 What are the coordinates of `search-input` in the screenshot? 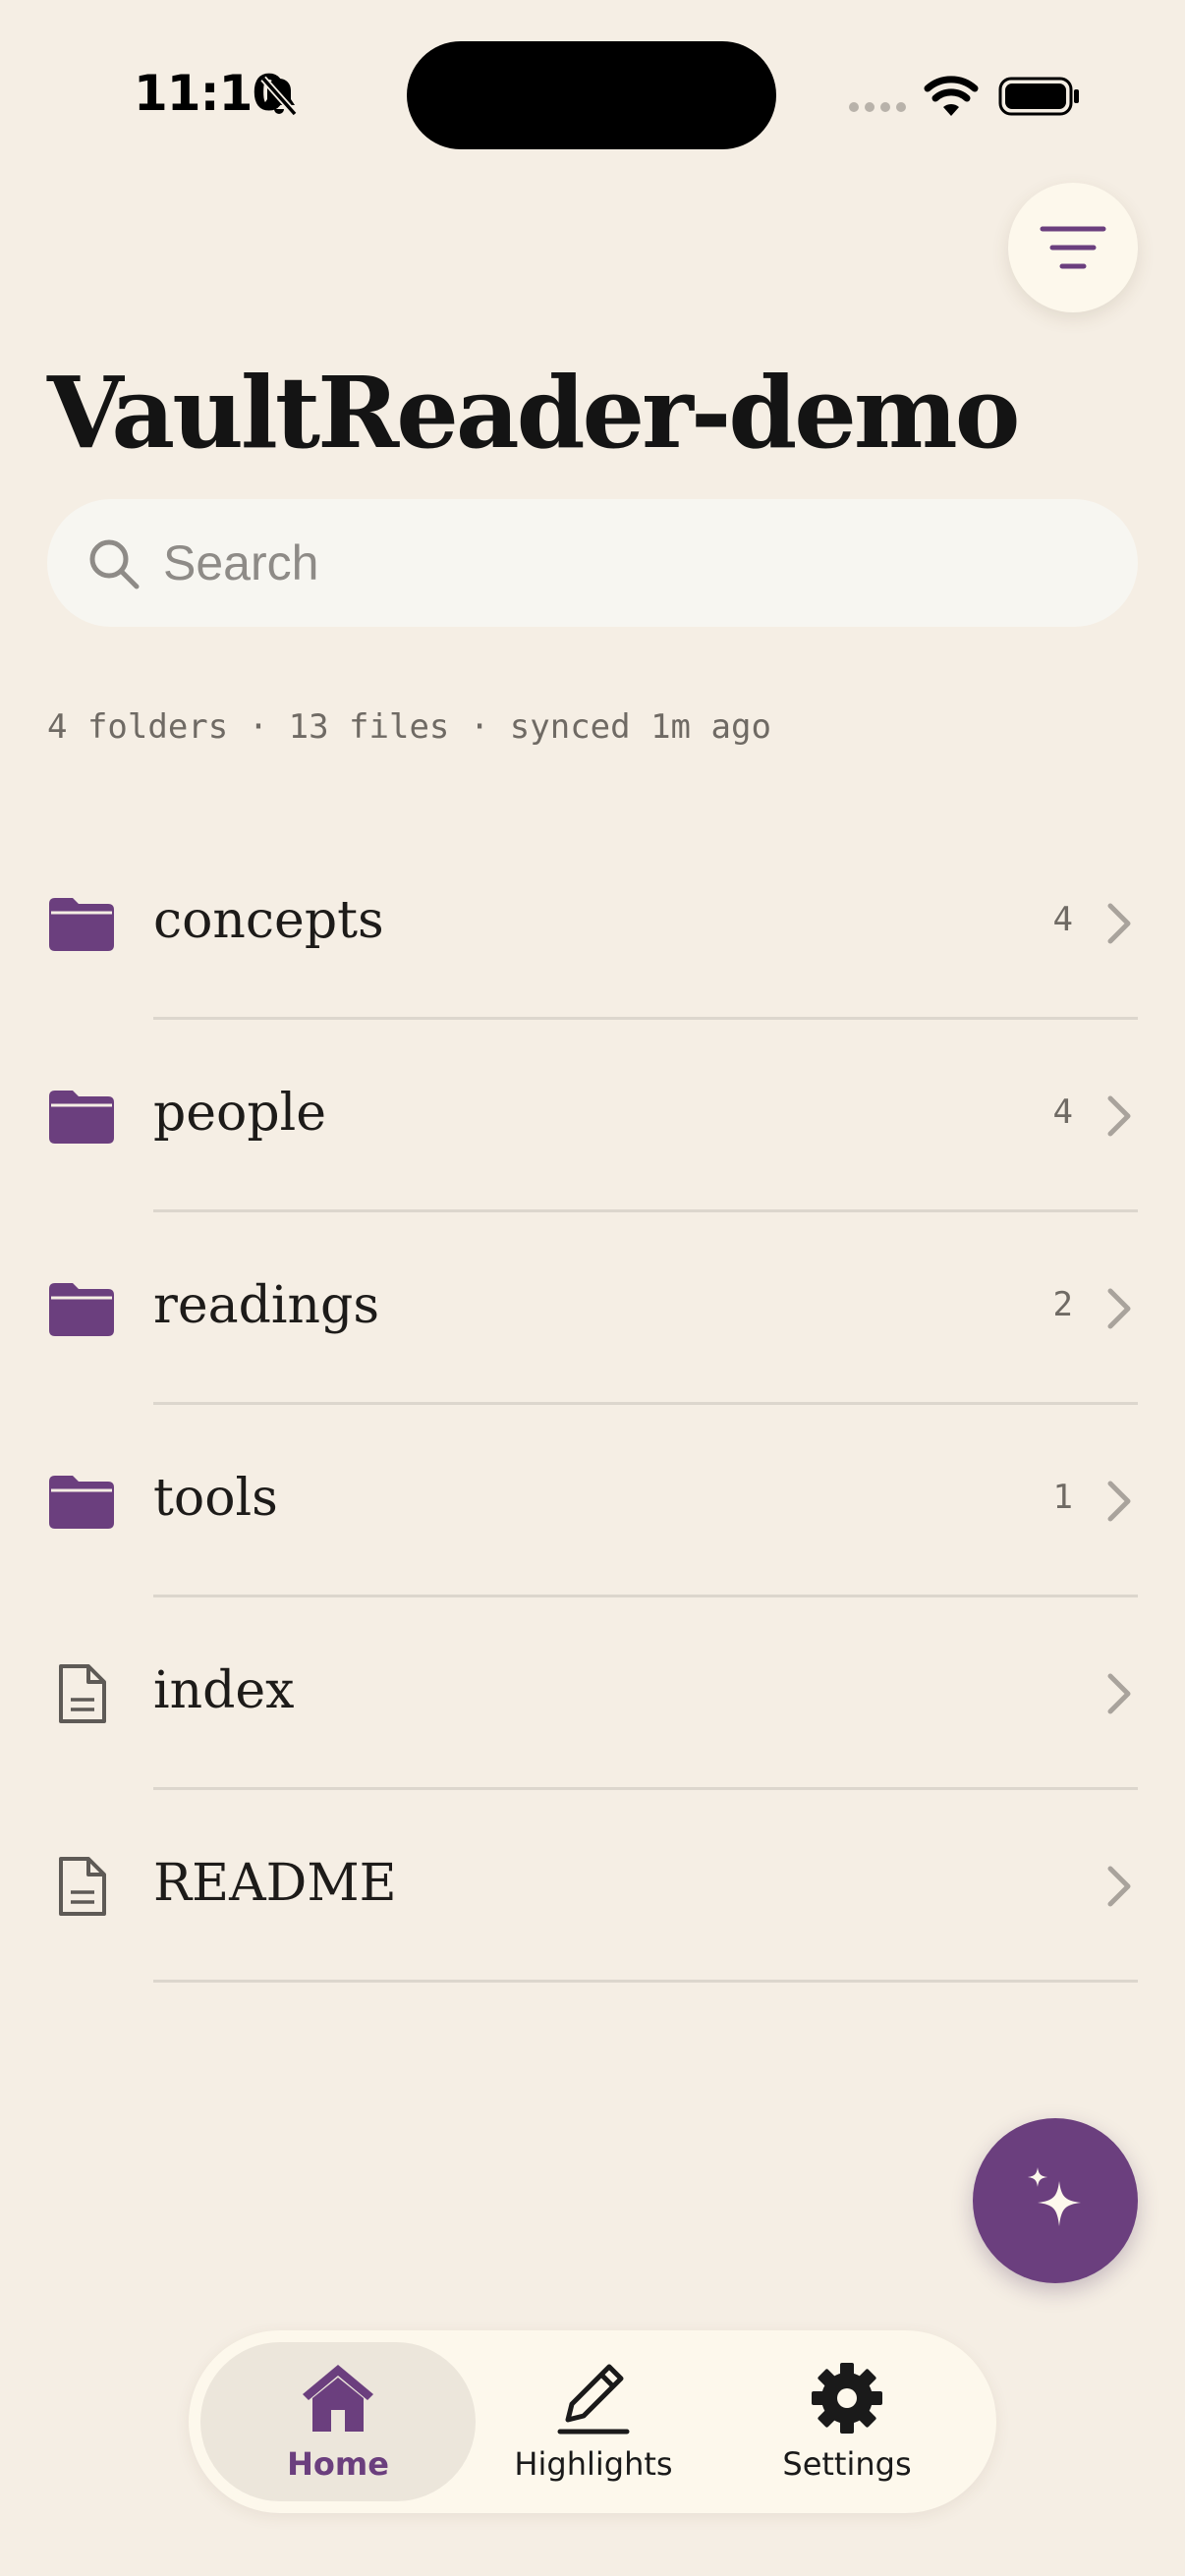 It's located at (635, 563).